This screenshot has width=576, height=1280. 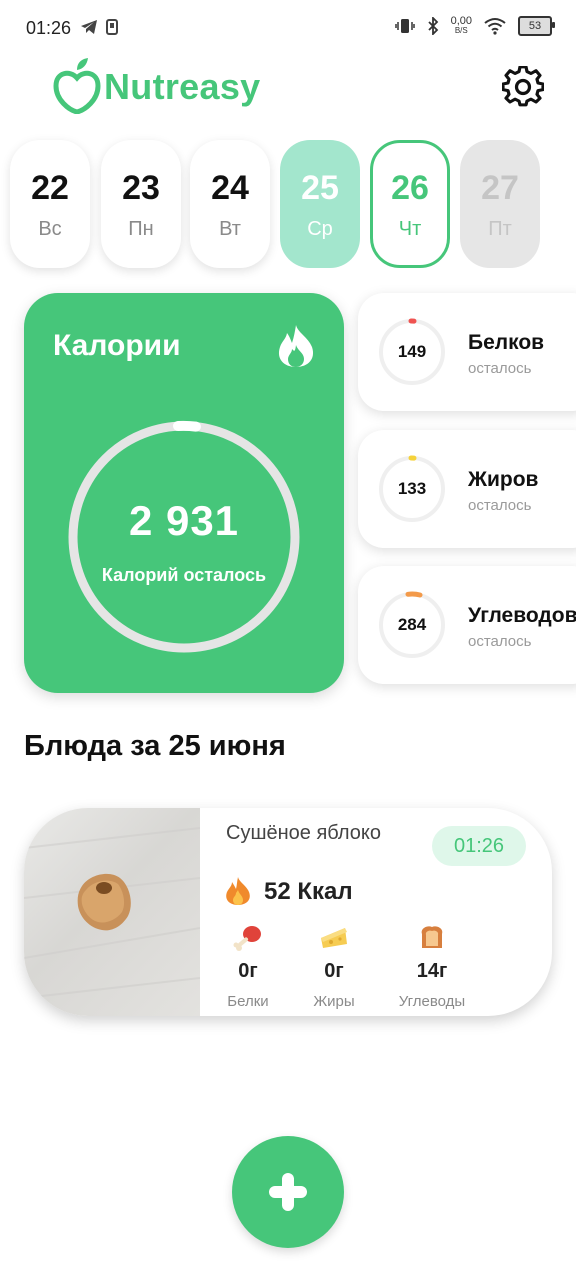 I want to click on protein-value: 149, so click(x=412, y=351).